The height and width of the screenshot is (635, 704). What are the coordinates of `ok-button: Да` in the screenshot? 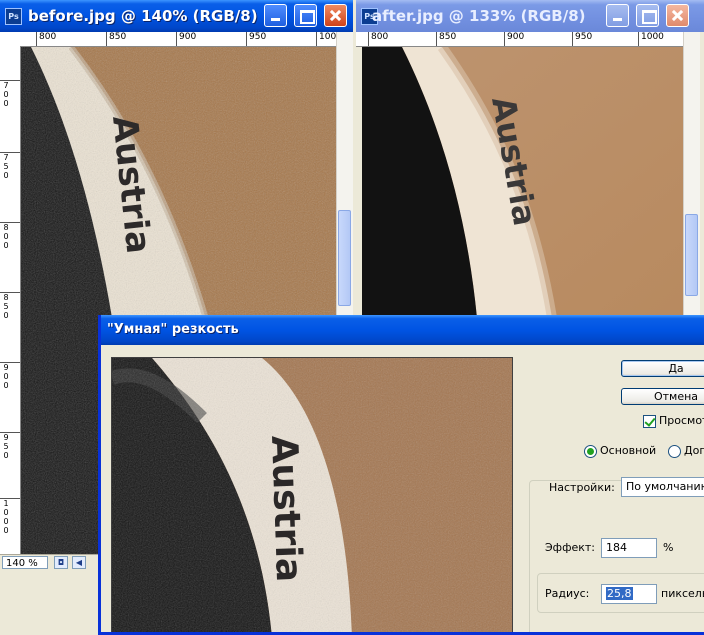 It's located at (662, 368).